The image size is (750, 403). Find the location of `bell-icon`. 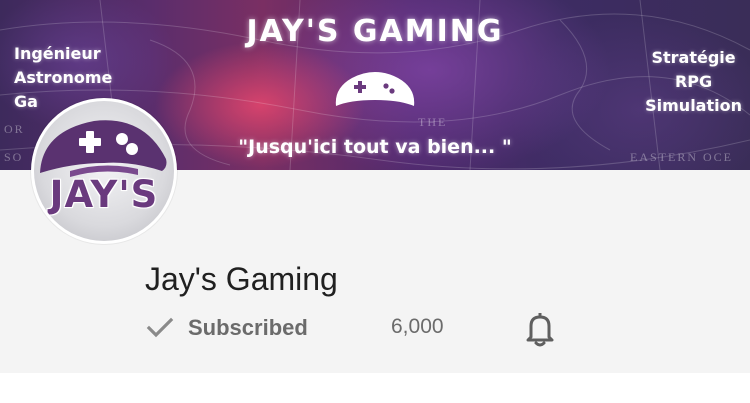

bell-icon is located at coordinates (540, 329).